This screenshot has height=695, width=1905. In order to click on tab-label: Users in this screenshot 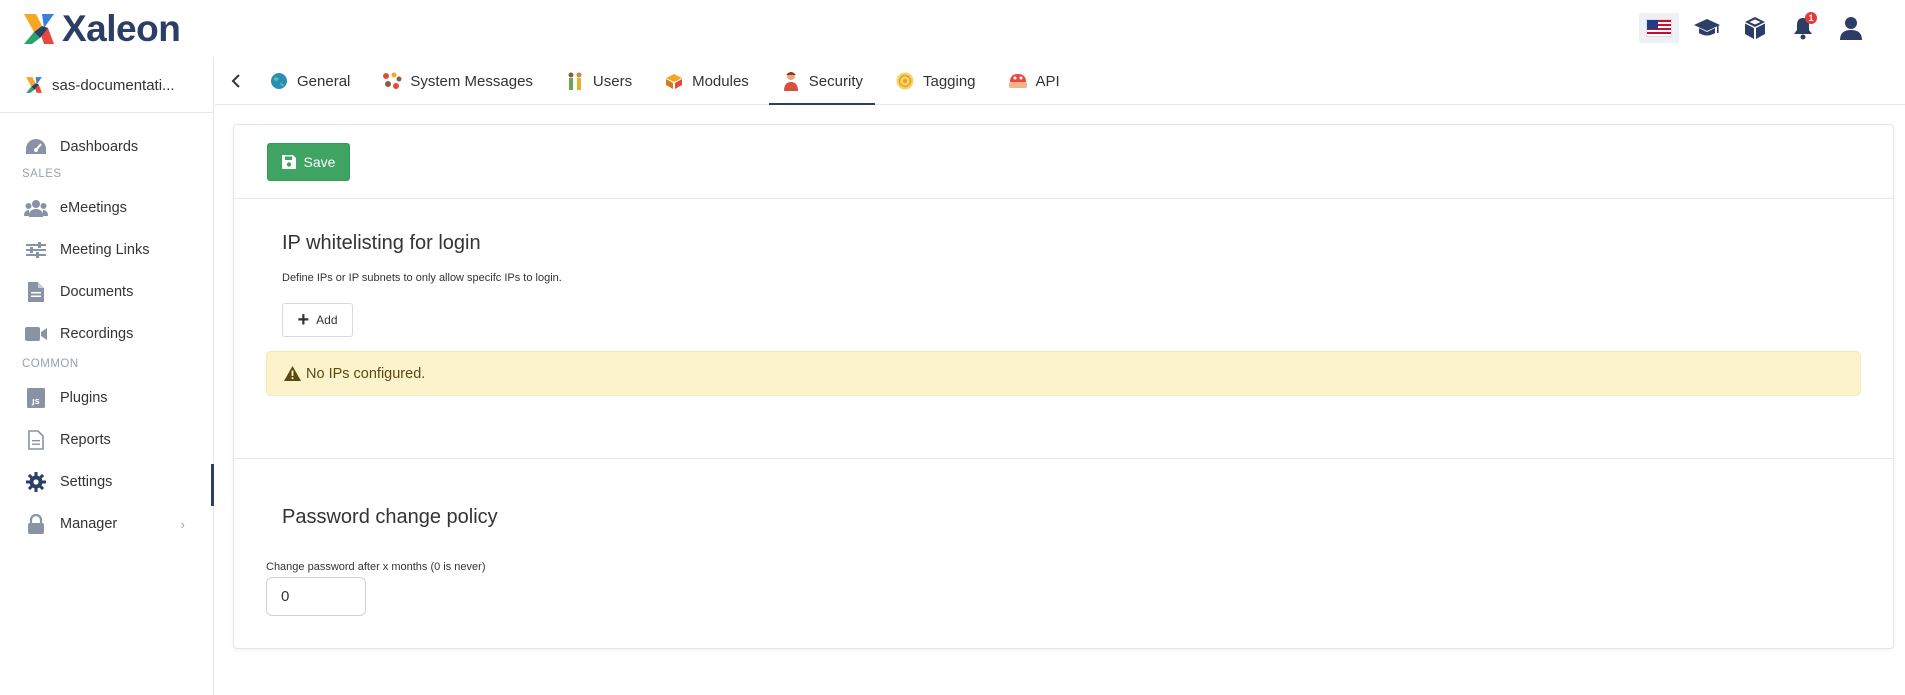, I will do `click(612, 81)`.